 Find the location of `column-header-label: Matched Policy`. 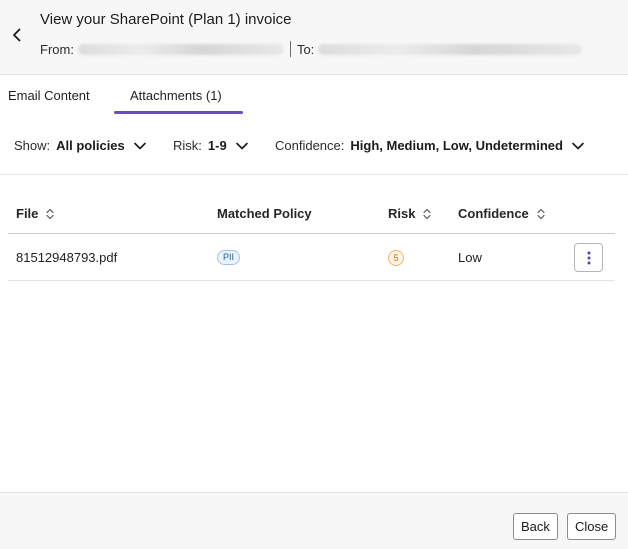

column-header-label: Matched Policy is located at coordinates (264, 213).